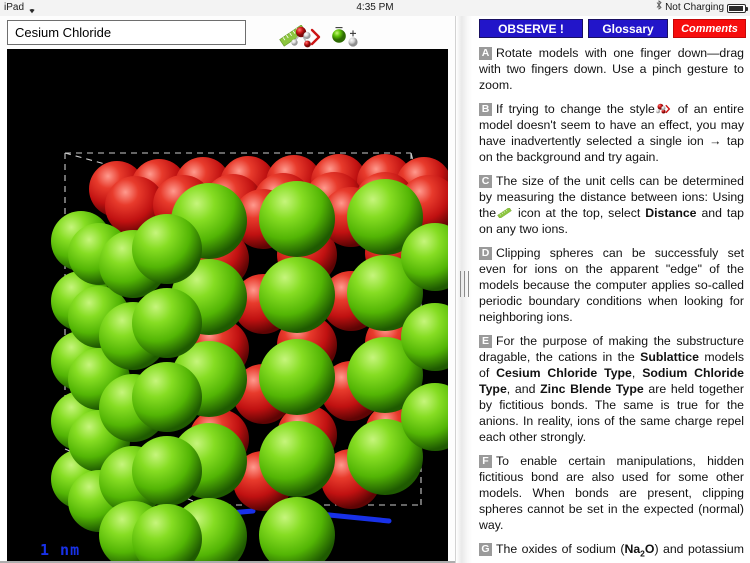 This screenshot has height=563, width=750. I want to click on note-text-e-3: ,, so click(633, 373).